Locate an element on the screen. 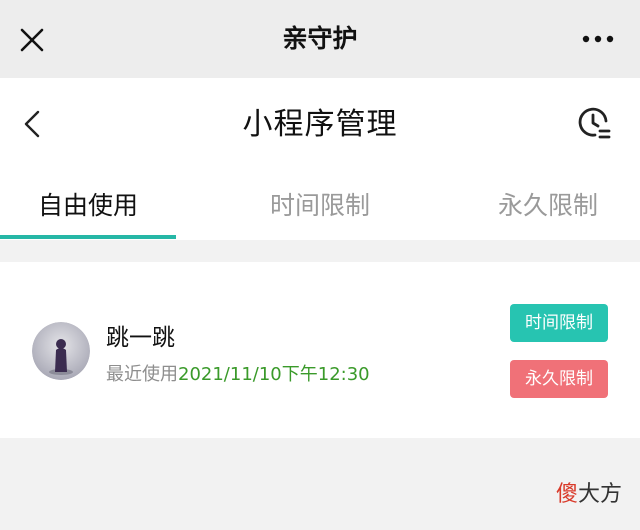  last-used-info: 最近使用2021/11/10下午12:30 is located at coordinates (238, 373).